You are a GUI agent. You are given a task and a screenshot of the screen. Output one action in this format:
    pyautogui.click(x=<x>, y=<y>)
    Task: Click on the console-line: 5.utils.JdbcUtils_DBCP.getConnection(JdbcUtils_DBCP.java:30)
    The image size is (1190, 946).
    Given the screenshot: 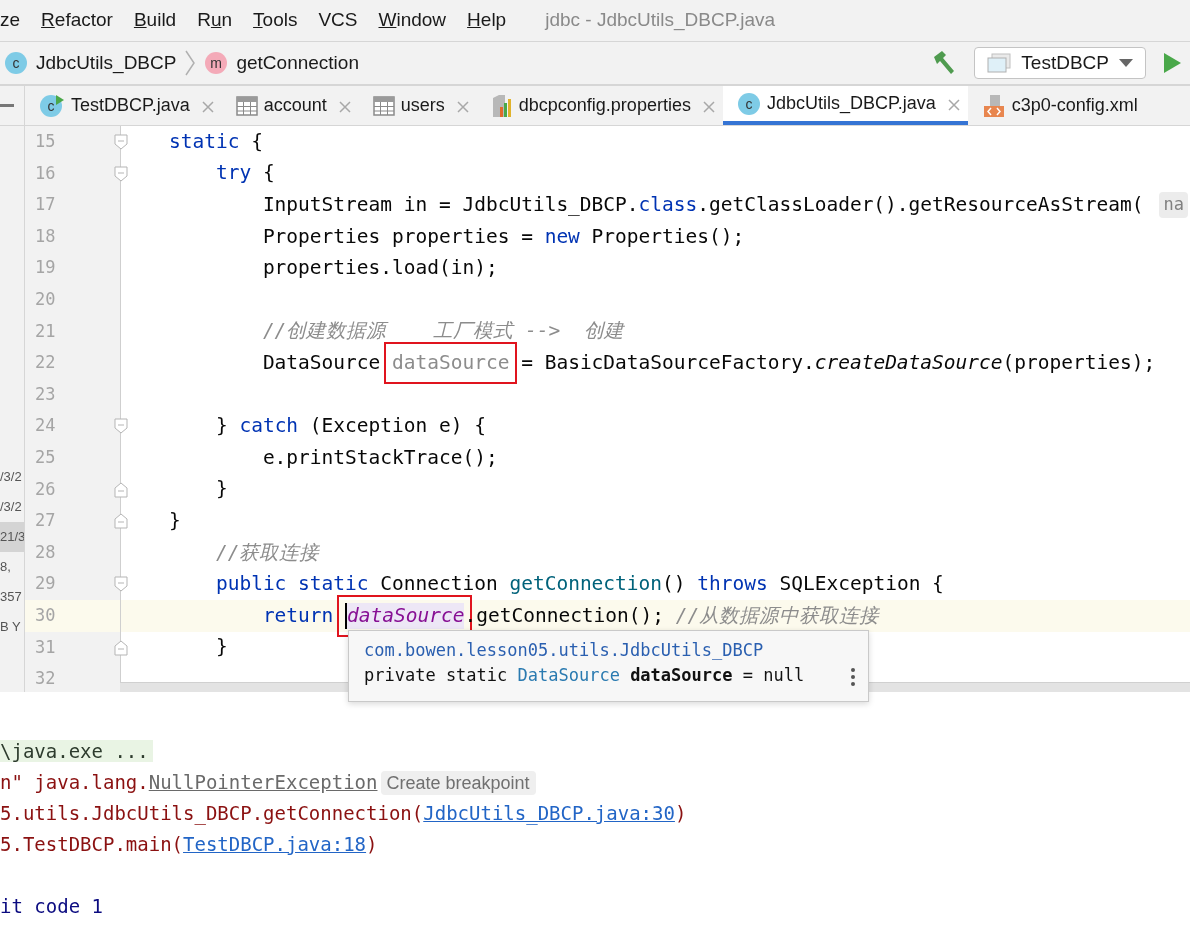 What is the action you would take?
    pyautogui.click(x=343, y=814)
    